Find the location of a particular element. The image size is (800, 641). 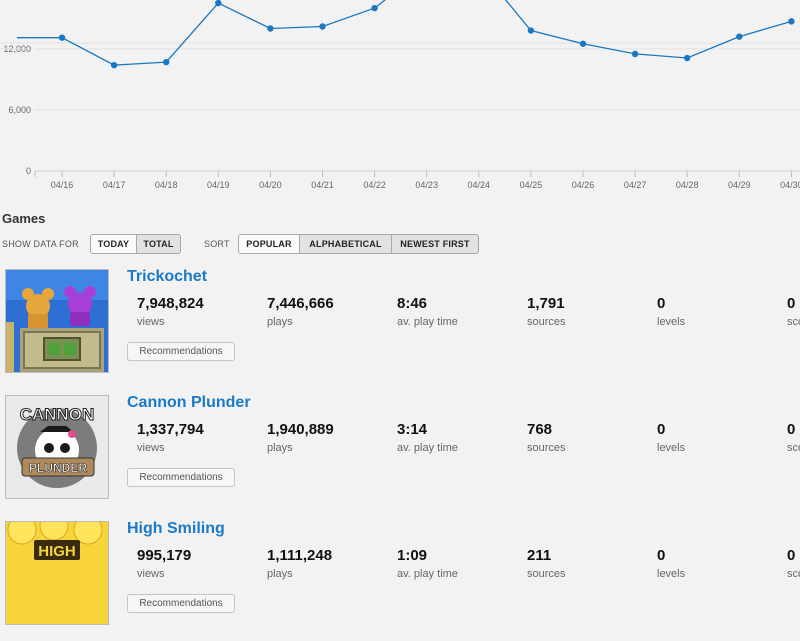

games-section-title: Games is located at coordinates (24, 218).